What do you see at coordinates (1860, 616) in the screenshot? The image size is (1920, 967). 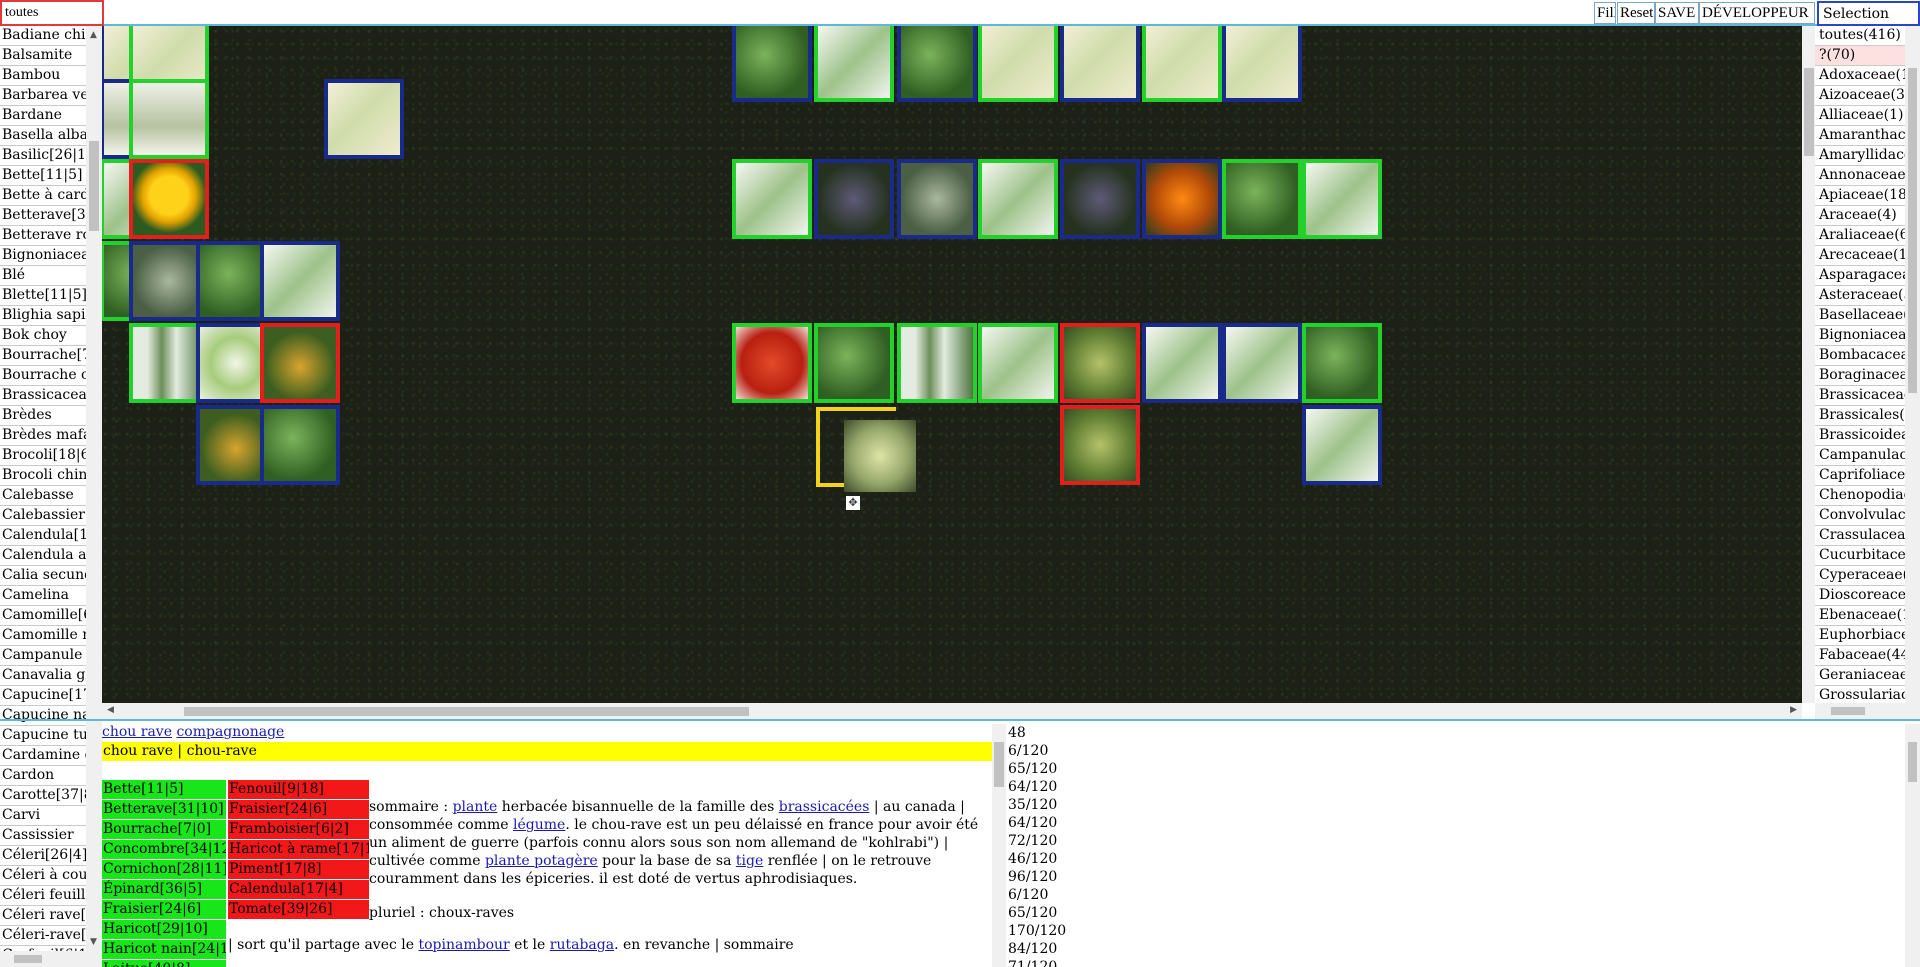 I see `family-list-item: Ebenaceae(1` at bounding box center [1860, 616].